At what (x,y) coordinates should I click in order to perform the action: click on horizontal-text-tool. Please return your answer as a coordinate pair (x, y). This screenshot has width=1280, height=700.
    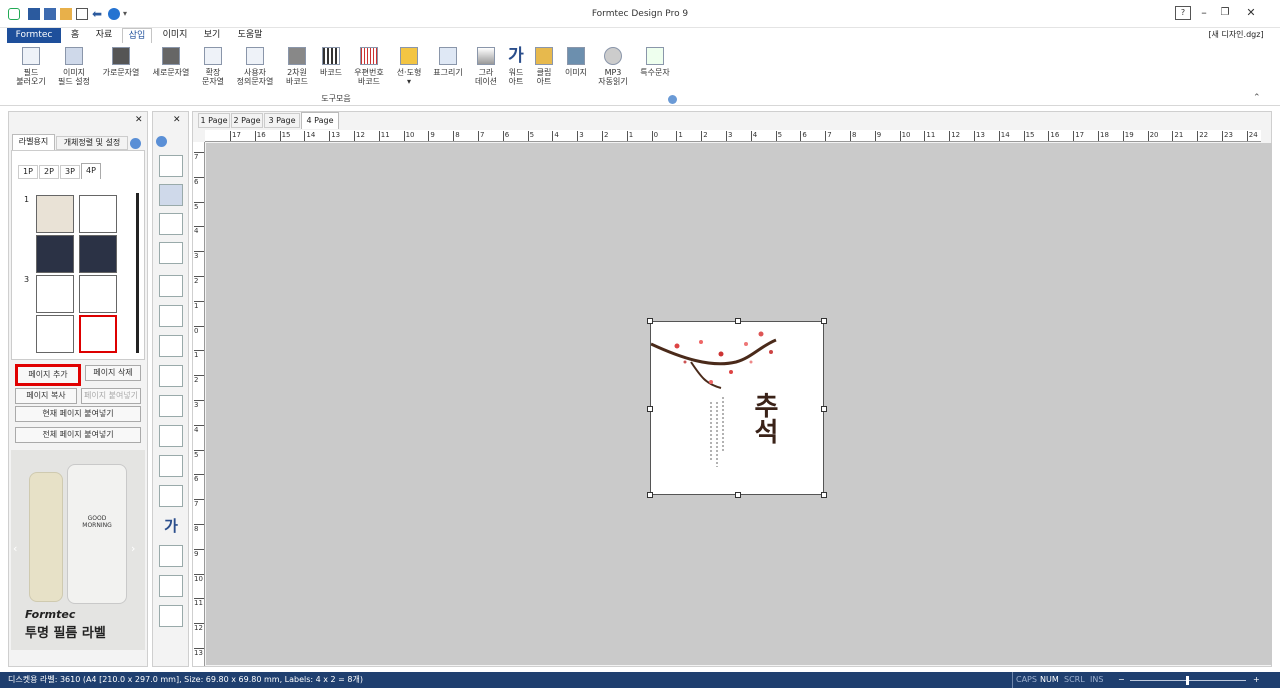
    Looking at the image, I should click on (171, 224).